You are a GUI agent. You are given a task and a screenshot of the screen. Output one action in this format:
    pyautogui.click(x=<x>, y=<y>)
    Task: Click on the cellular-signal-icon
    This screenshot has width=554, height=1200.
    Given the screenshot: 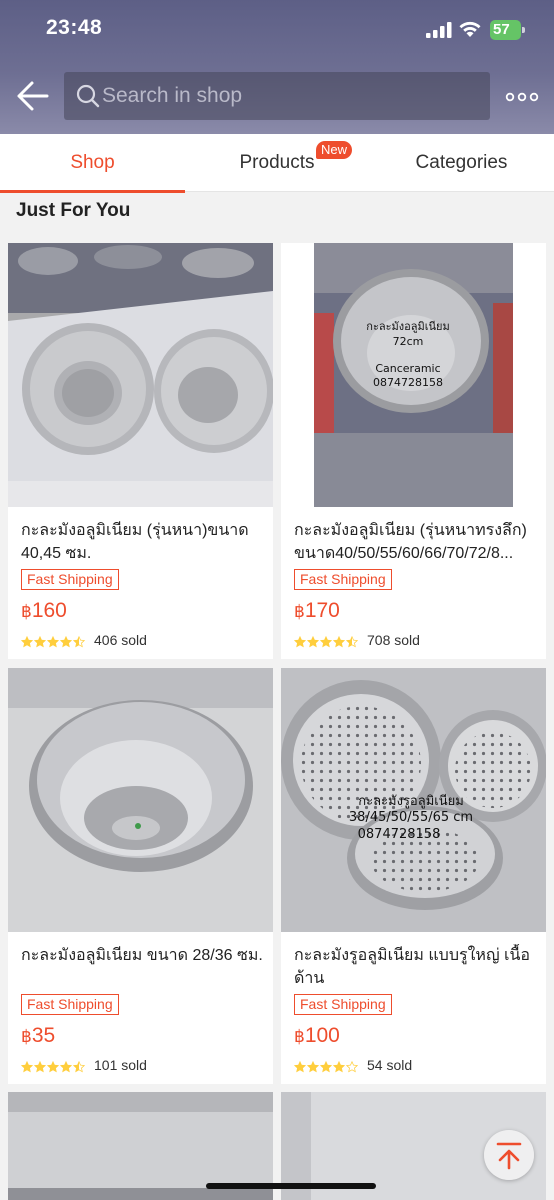 What is the action you would take?
    pyautogui.click(x=439, y=30)
    